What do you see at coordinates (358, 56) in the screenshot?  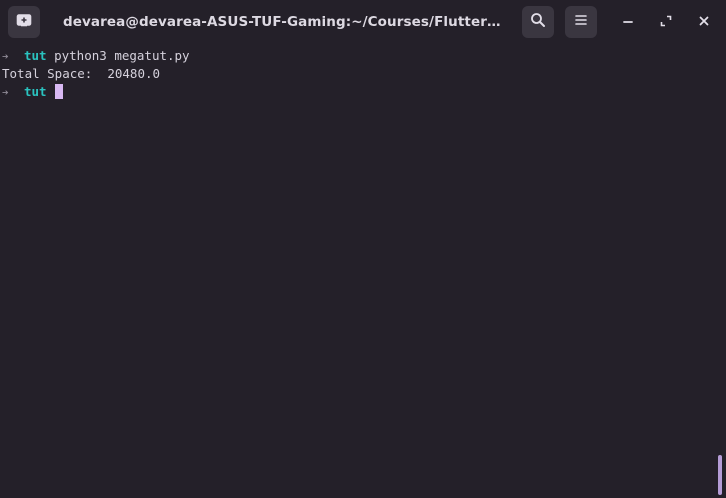 I see `prompt-line: ➔ tut python3 megatut.py` at bounding box center [358, 56].